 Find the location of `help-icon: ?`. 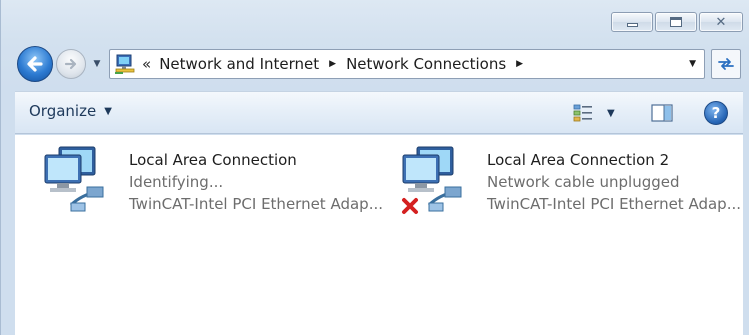

help-icon: ? is located at coordinates (716, 113).